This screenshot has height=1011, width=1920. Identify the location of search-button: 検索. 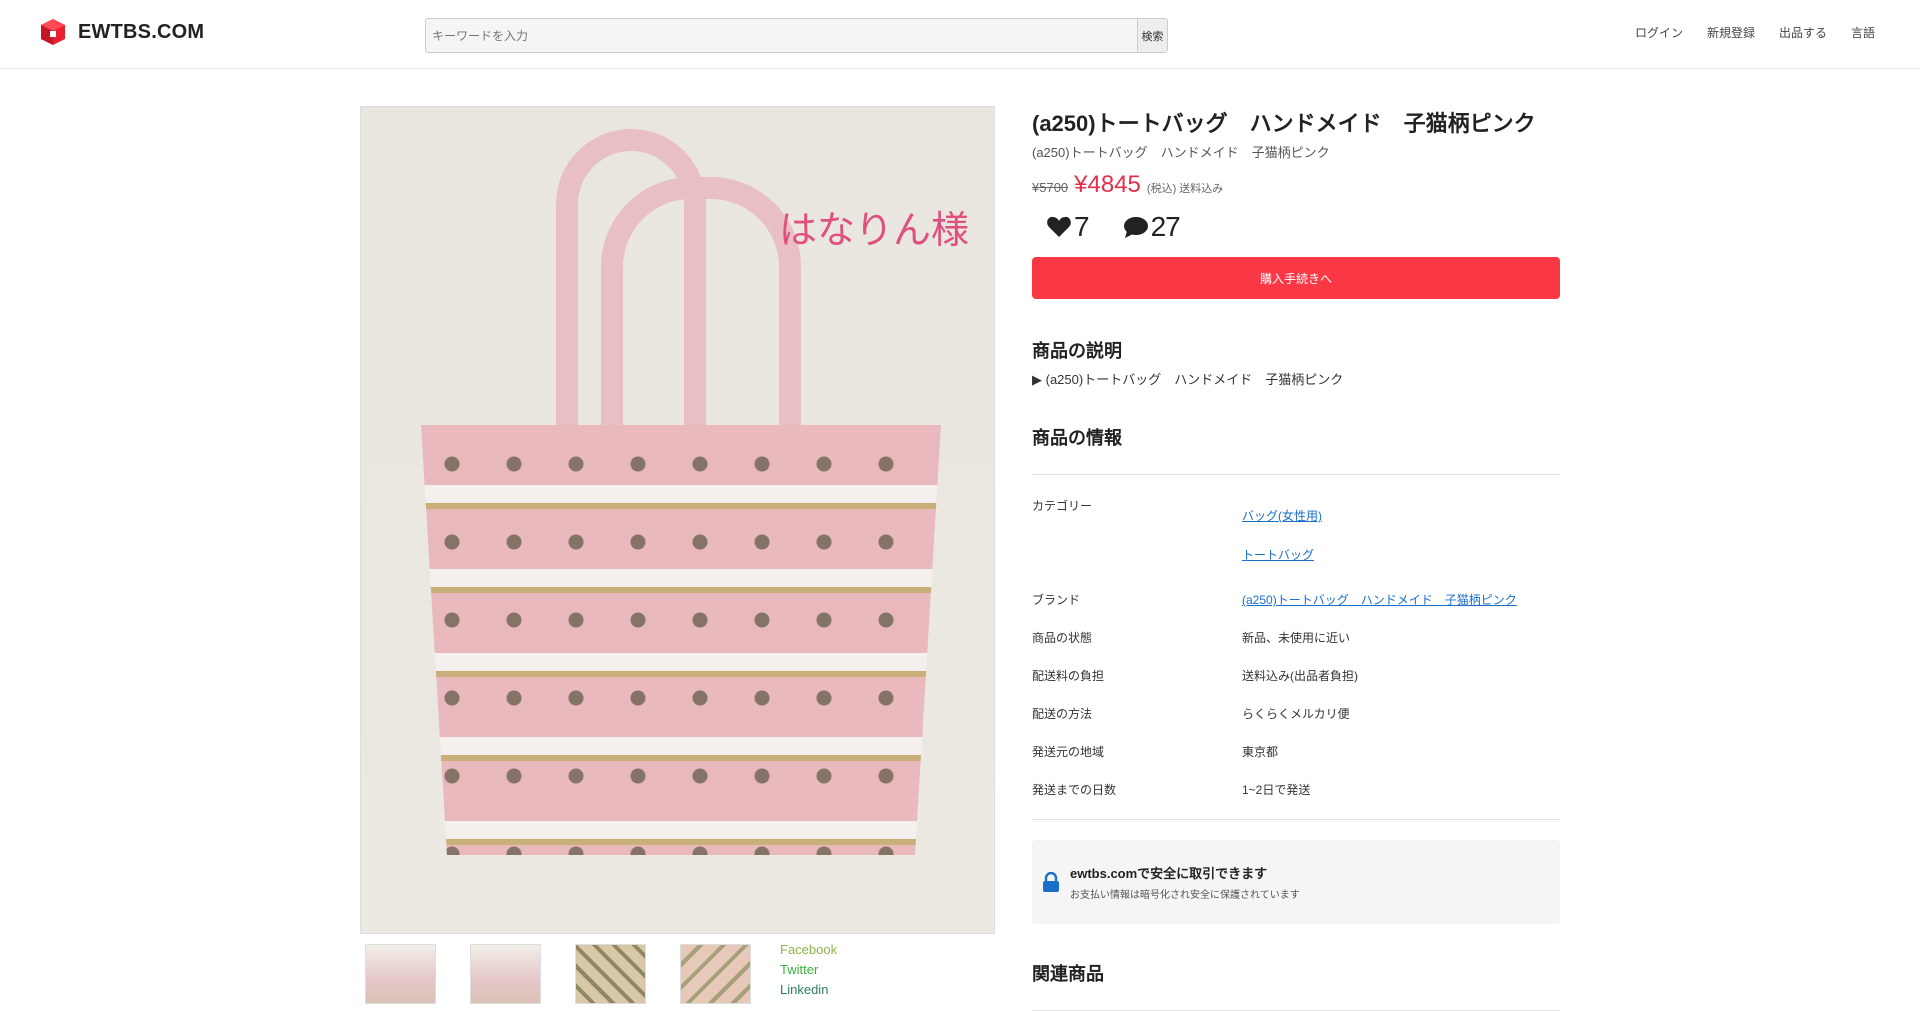
(1152, 35).